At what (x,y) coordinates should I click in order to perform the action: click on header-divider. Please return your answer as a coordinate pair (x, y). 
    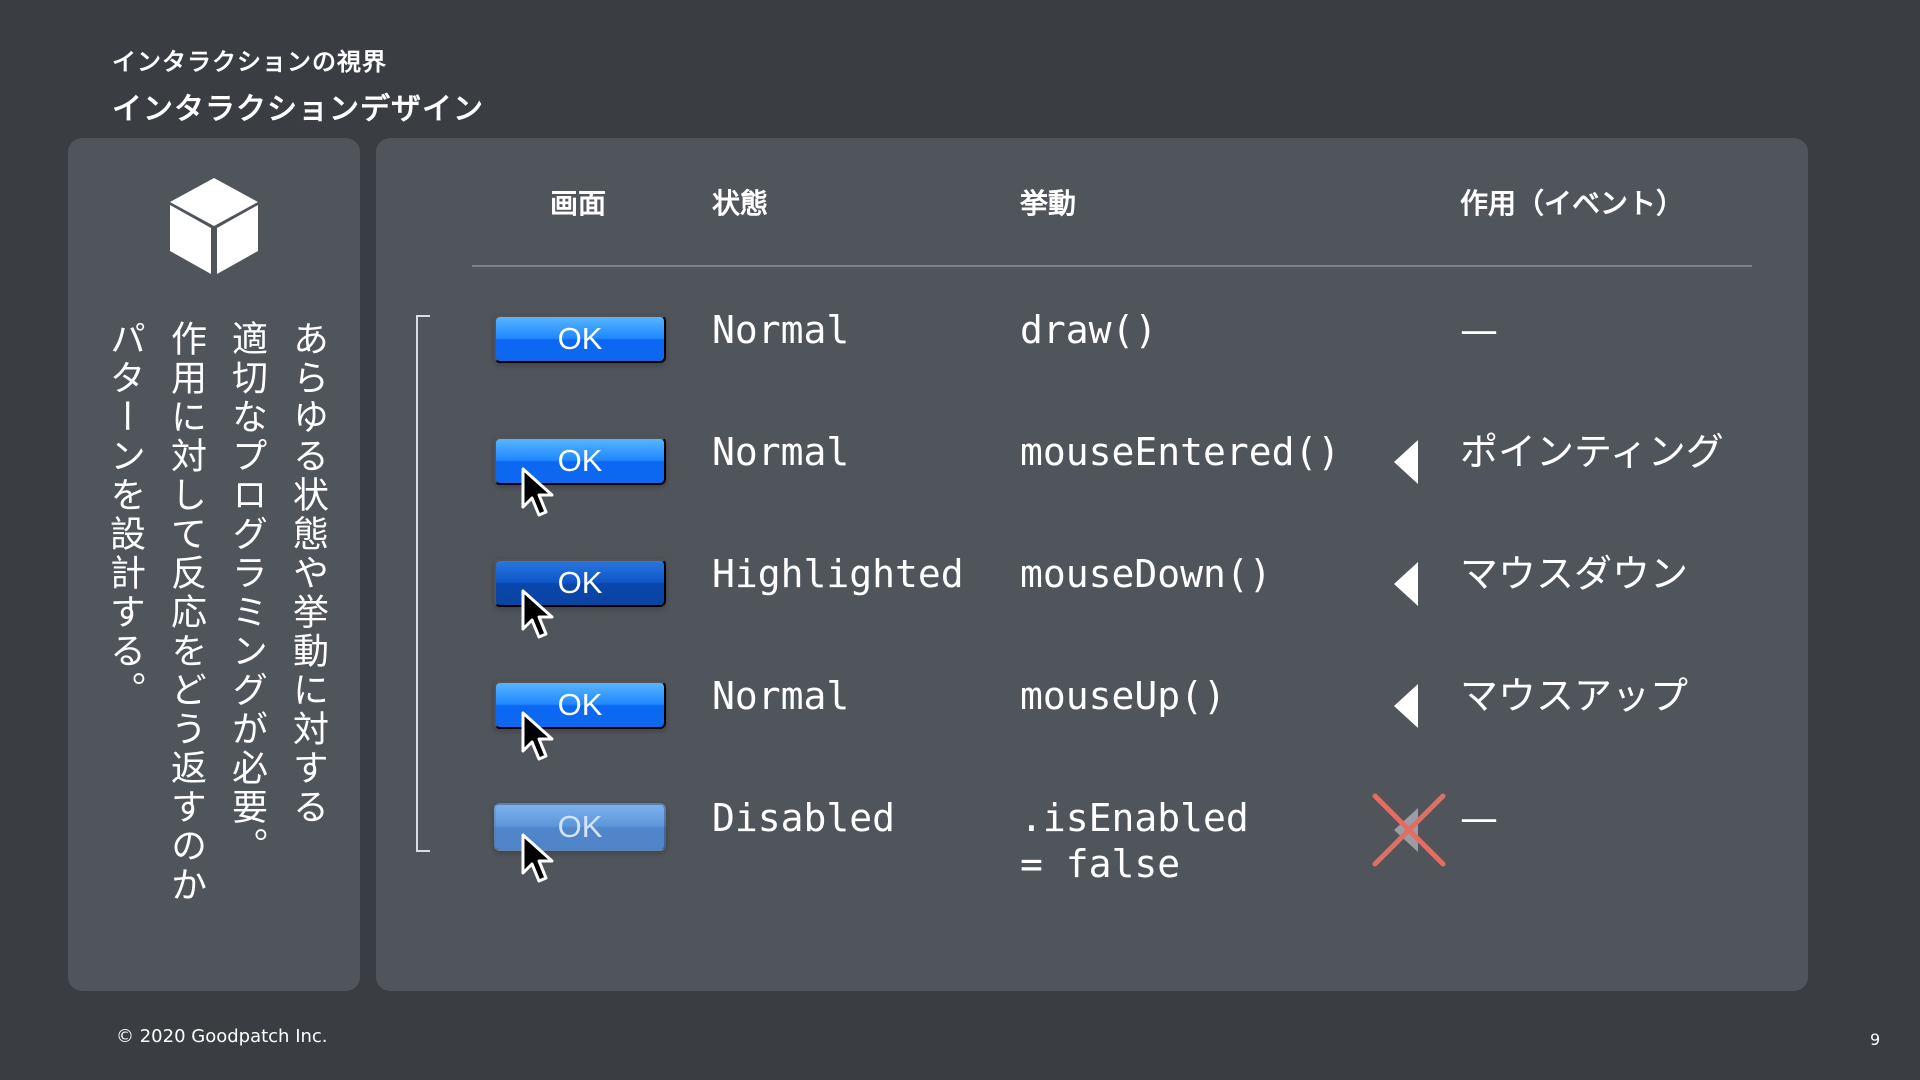
    Looking at the image, I should click on (1112, 266).